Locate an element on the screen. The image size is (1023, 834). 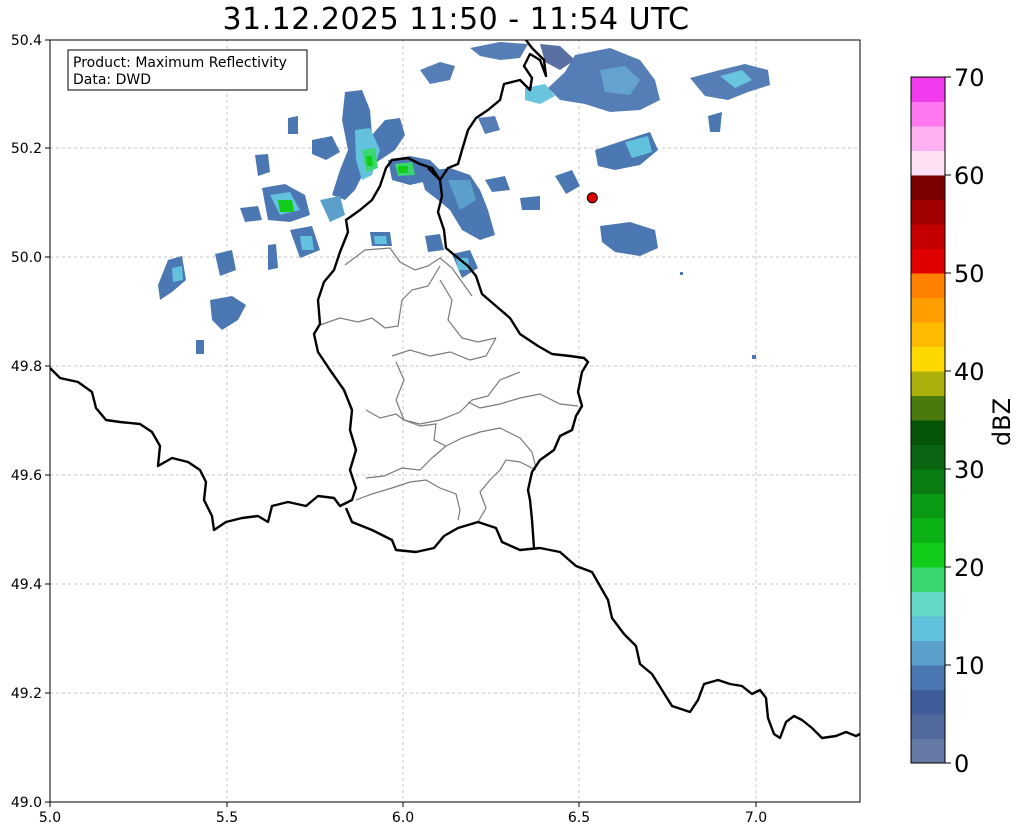
y-tick-label: 49.6 is located at coordinates (26, 476).